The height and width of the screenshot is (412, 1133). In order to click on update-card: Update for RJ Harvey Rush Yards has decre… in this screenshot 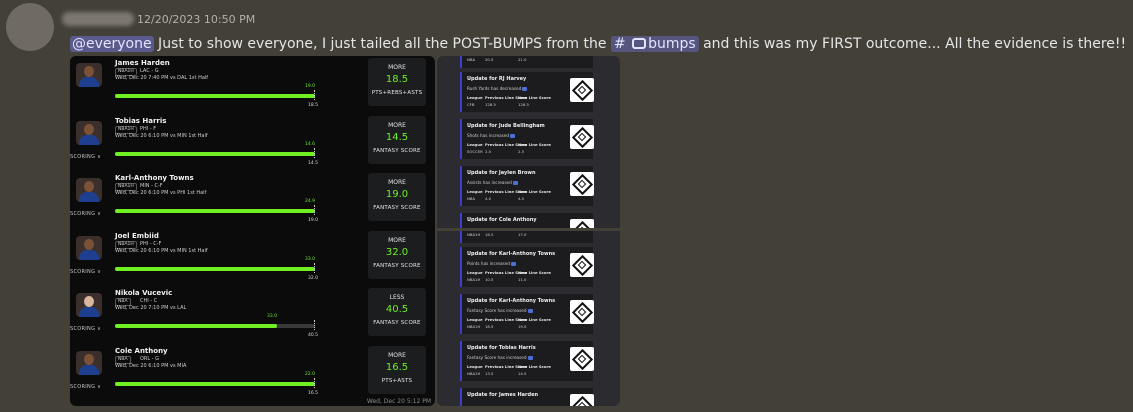, I will do `click(527, 92)`.